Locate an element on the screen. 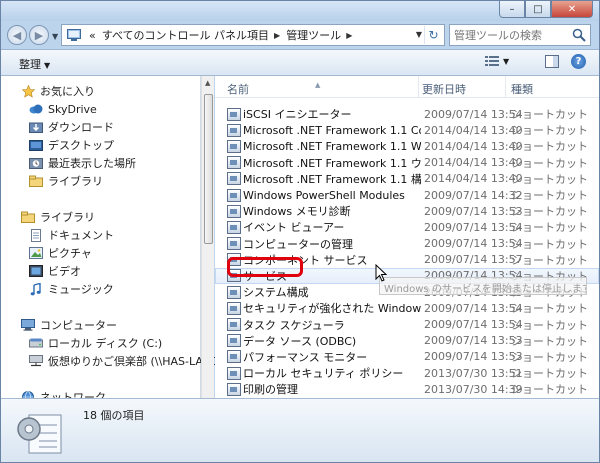 This screenshot has width=600, height=463. nav-pane-scrollbar: ▲ is located at coordinates (207, 237).